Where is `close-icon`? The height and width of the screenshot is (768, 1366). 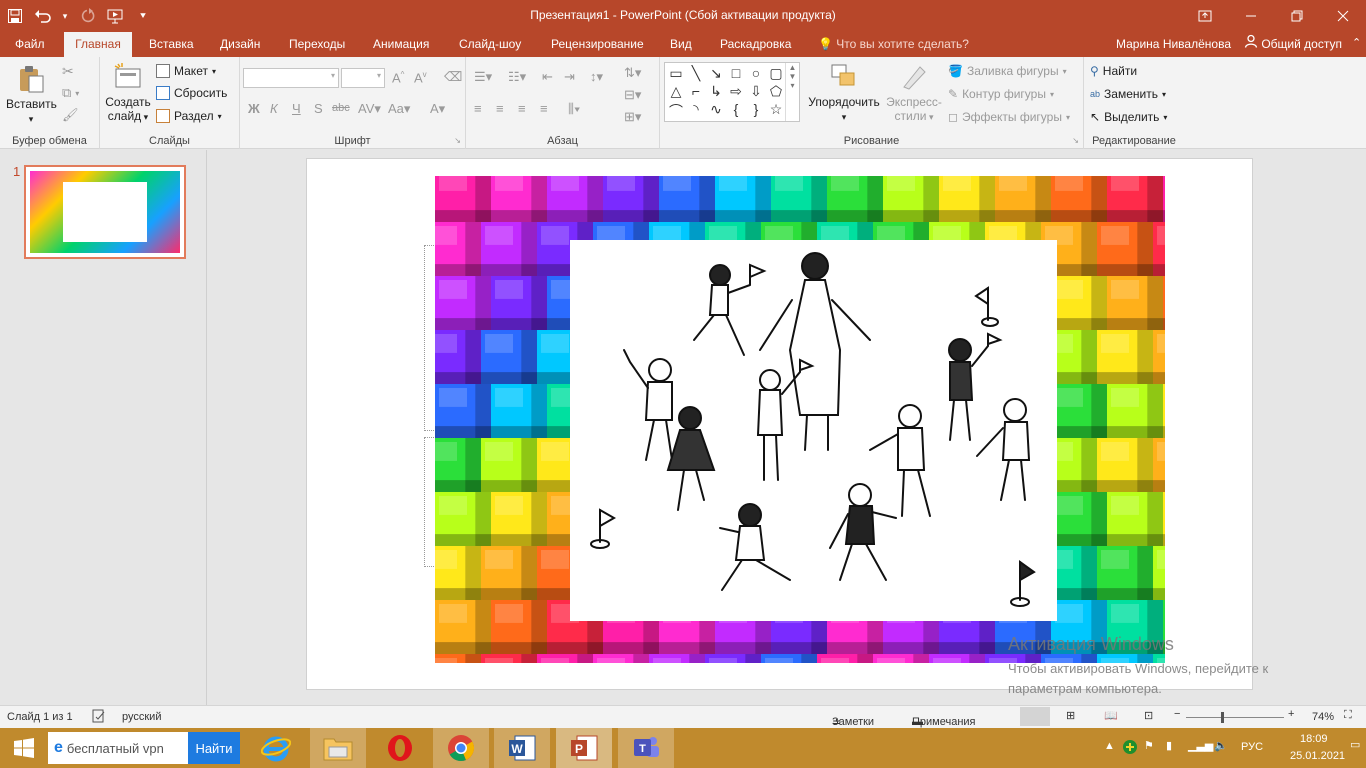
close-icon is located at coordinates (1343, 16).